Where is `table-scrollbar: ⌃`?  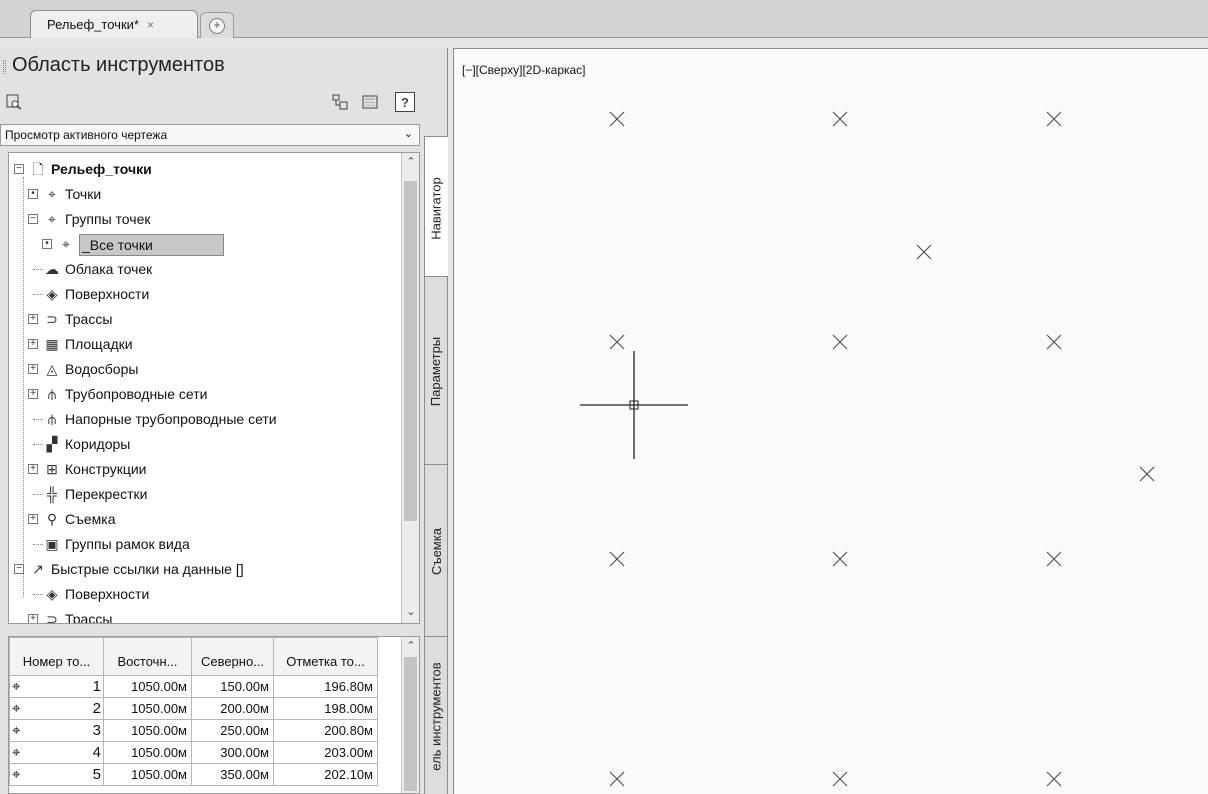 table-scrollbar: ⌃ is located at coordinates (410, 715).